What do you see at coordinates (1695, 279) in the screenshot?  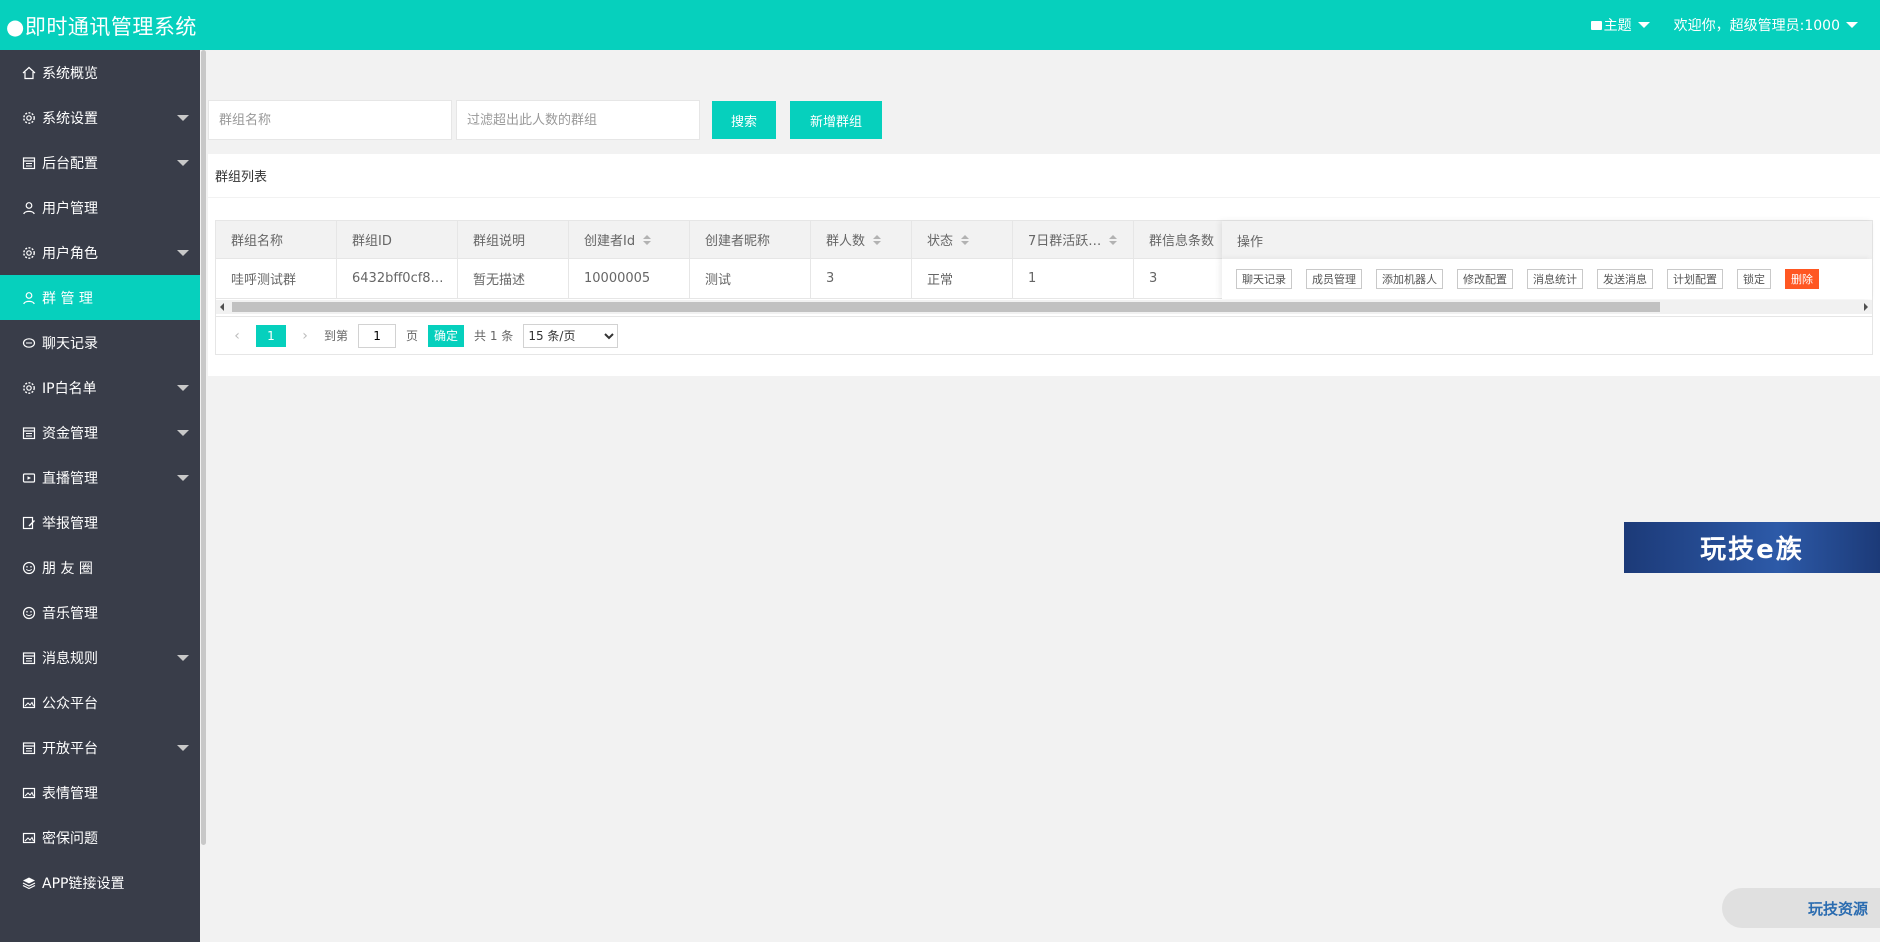 I see `row-action-button: 计划配置` at bounding box center [1695, 279].